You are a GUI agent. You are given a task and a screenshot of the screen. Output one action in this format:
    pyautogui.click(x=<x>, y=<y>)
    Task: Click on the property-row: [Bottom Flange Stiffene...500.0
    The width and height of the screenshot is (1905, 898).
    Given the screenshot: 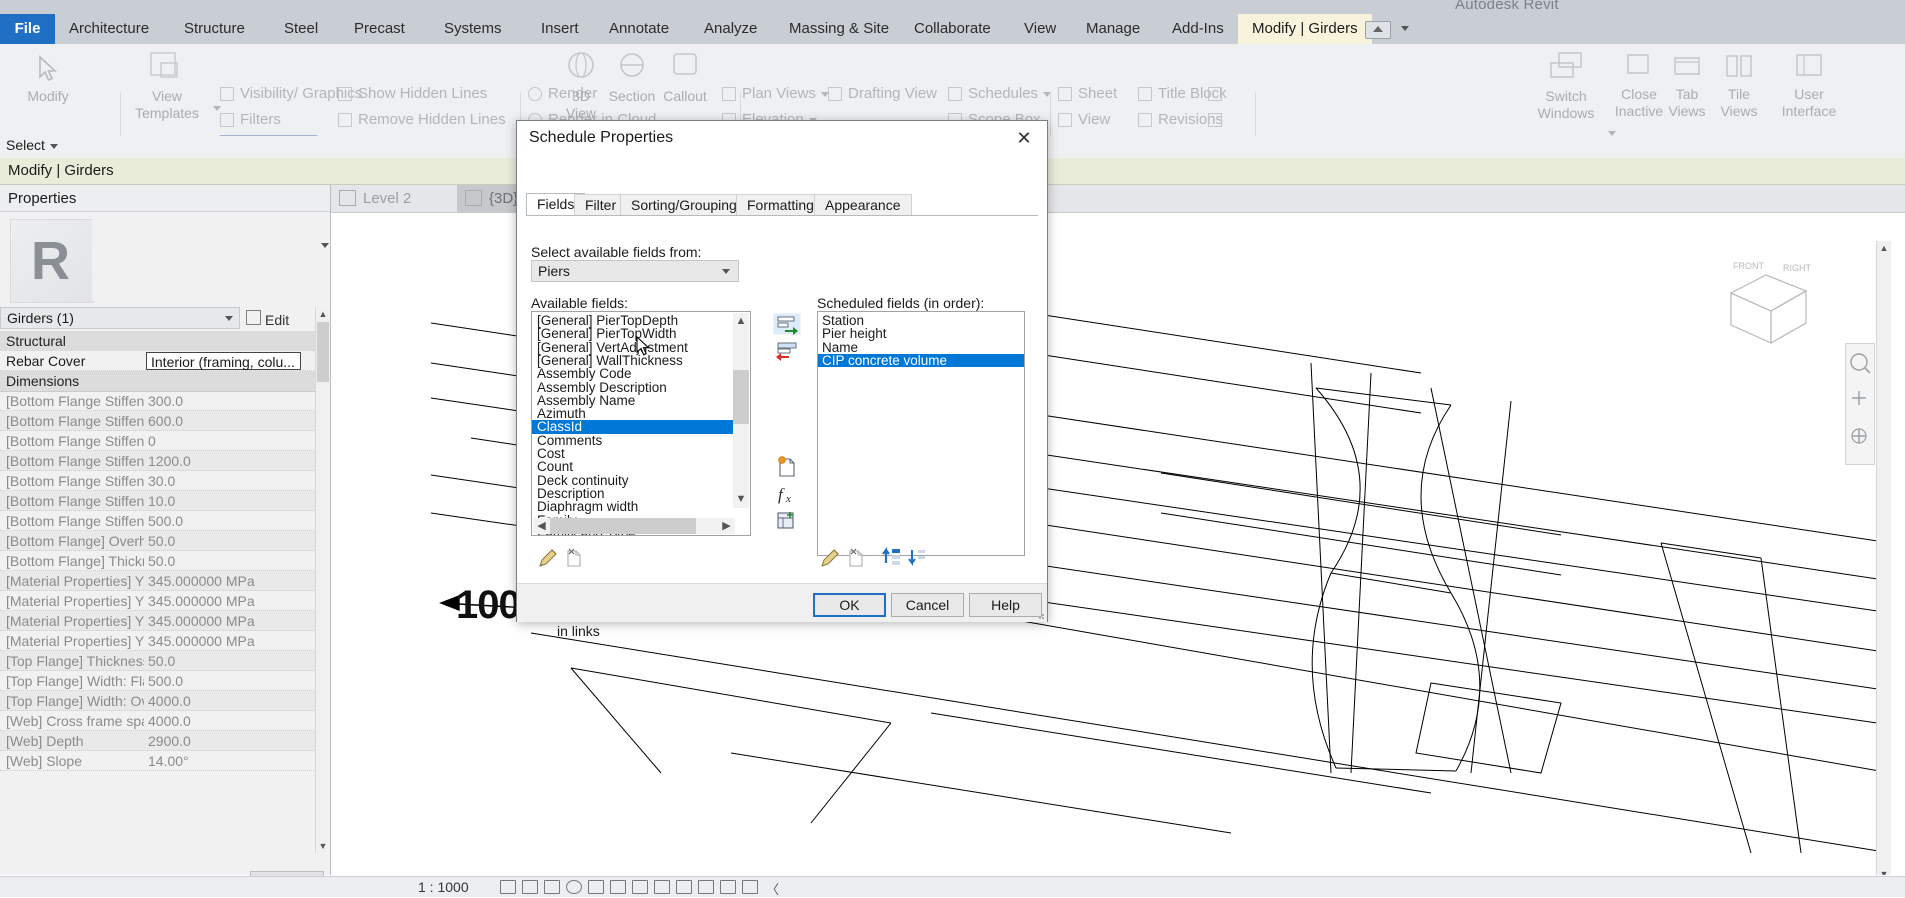 What is the action you would take?
    pyautogui.click(x=158, y=521)
    